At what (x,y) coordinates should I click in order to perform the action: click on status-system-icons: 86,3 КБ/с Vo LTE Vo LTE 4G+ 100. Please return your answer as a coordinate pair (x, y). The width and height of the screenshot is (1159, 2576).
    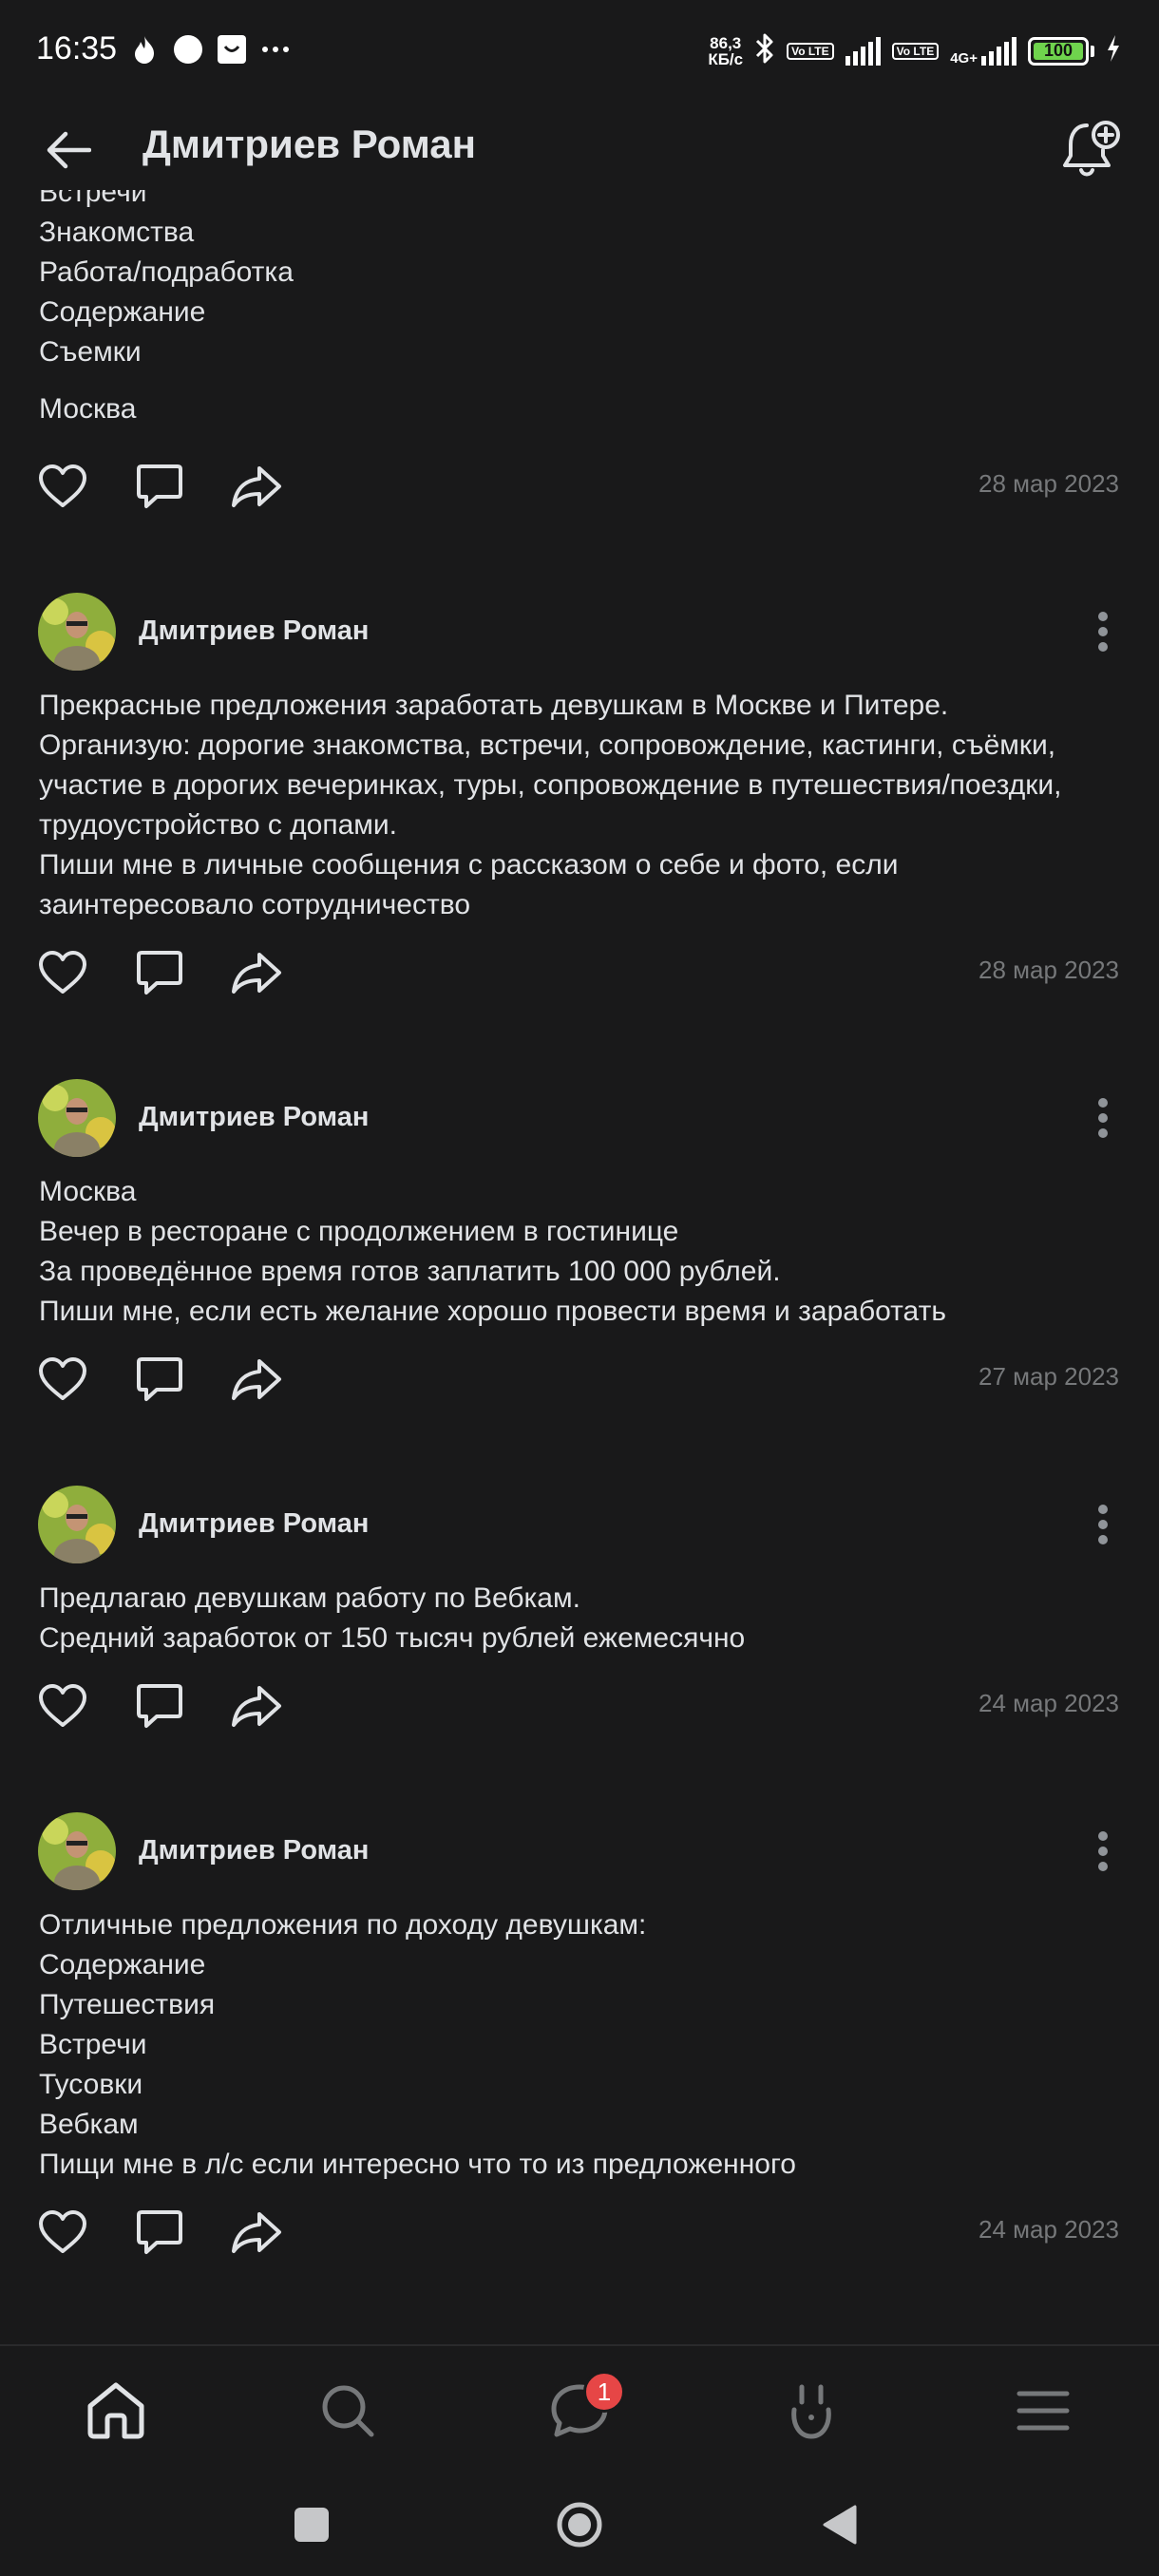
    Looking at the image, I should click on (914, 50).